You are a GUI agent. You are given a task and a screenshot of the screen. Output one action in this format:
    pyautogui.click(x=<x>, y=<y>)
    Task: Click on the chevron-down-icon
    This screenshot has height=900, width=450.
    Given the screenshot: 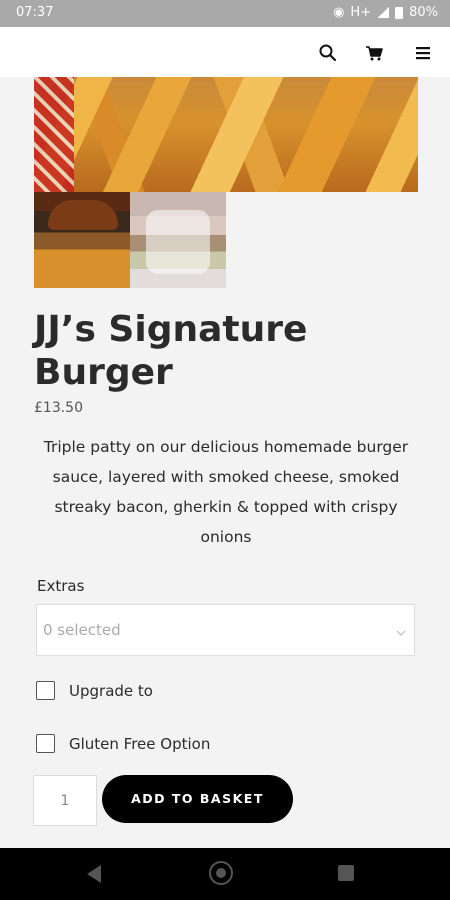 What is the action you would take?
    pyautogui.click(x=401, y=629)
    